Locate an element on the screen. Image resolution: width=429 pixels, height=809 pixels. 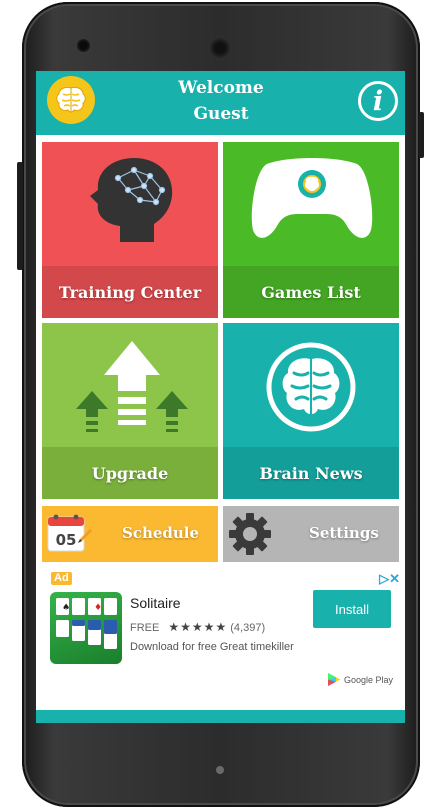
info-glyph: i is located at coordinates (378, 101).